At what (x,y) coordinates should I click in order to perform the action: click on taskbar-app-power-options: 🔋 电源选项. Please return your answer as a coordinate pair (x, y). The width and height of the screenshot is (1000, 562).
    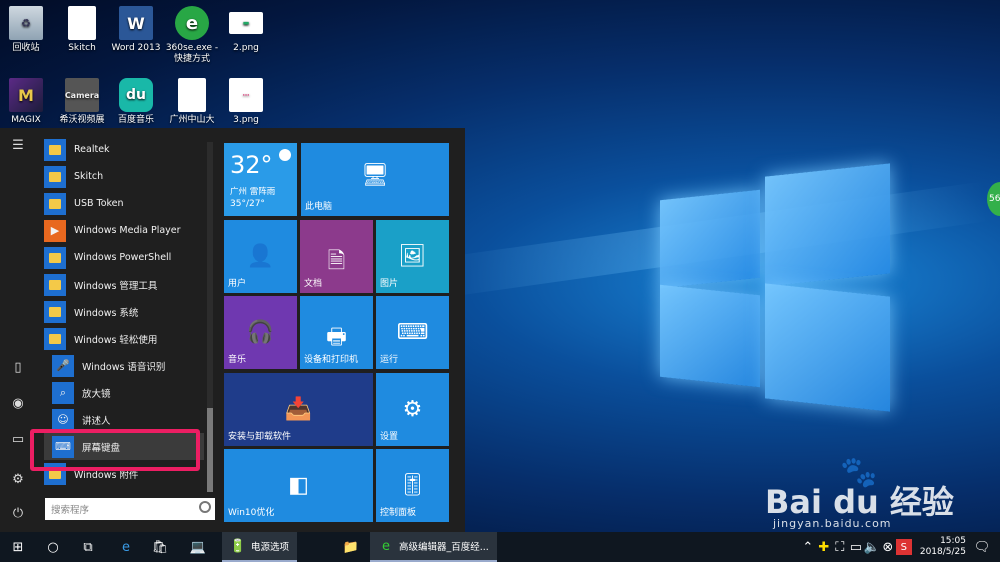
    Looking at the image, I should click on (260, 547).